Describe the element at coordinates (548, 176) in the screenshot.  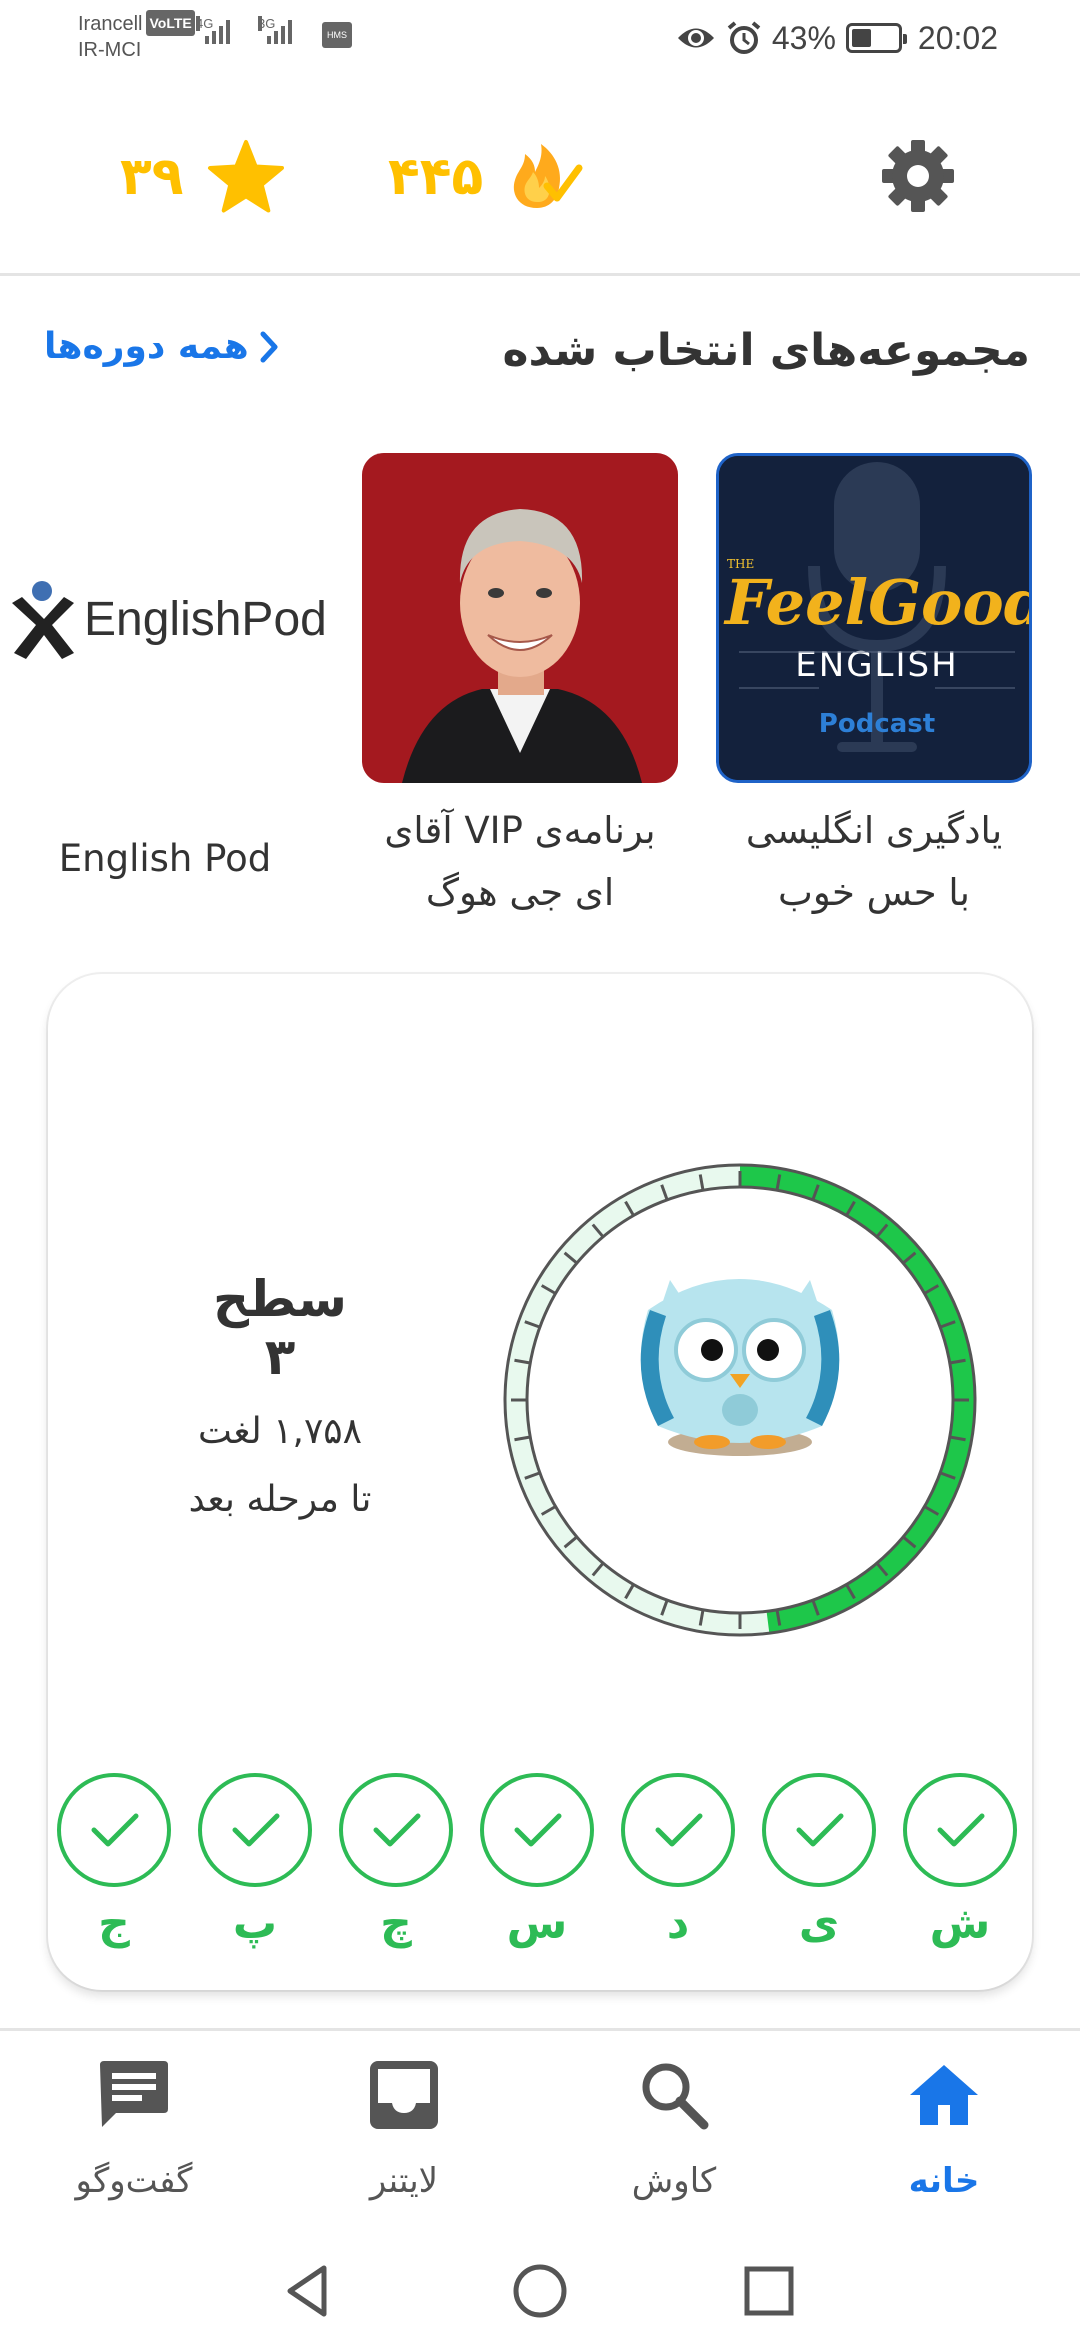
I see `streak-flame-icon` at that location.